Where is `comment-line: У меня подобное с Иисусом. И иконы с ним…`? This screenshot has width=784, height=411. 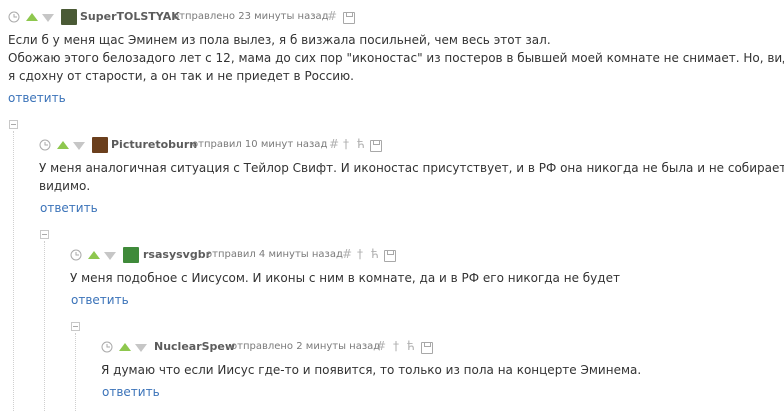 comment-line: У меня подобное с Иисусом. И иконы с ним… is located at coordinates (345, 278).